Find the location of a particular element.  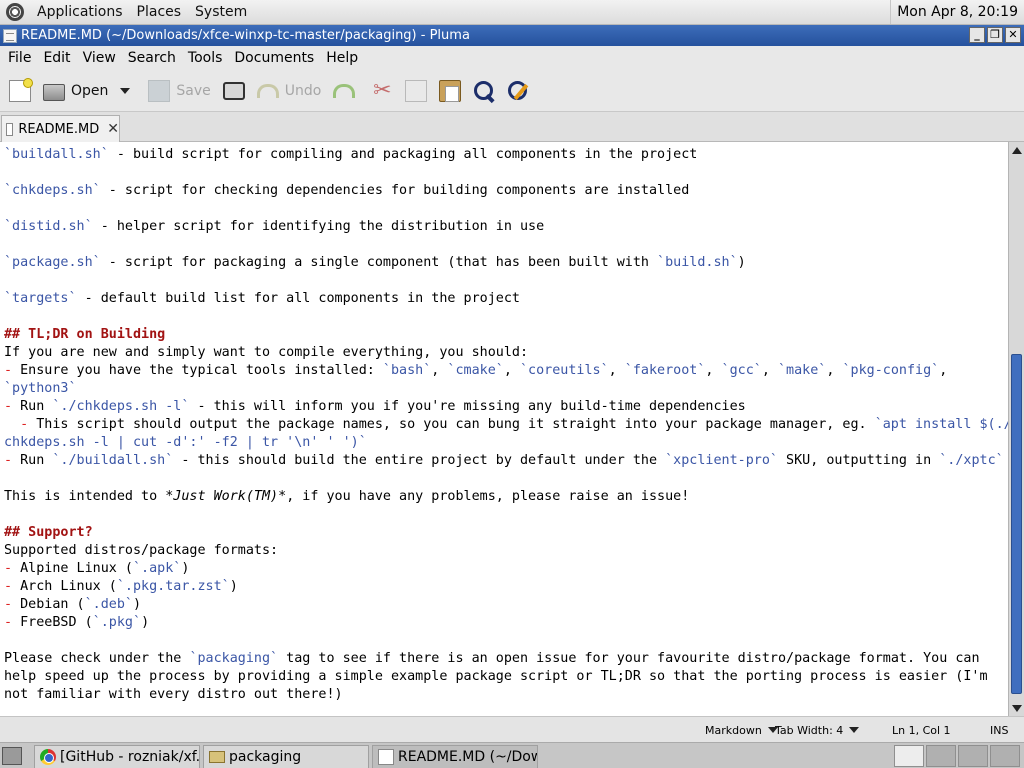

copy-button is located at coordinates (416, 91).